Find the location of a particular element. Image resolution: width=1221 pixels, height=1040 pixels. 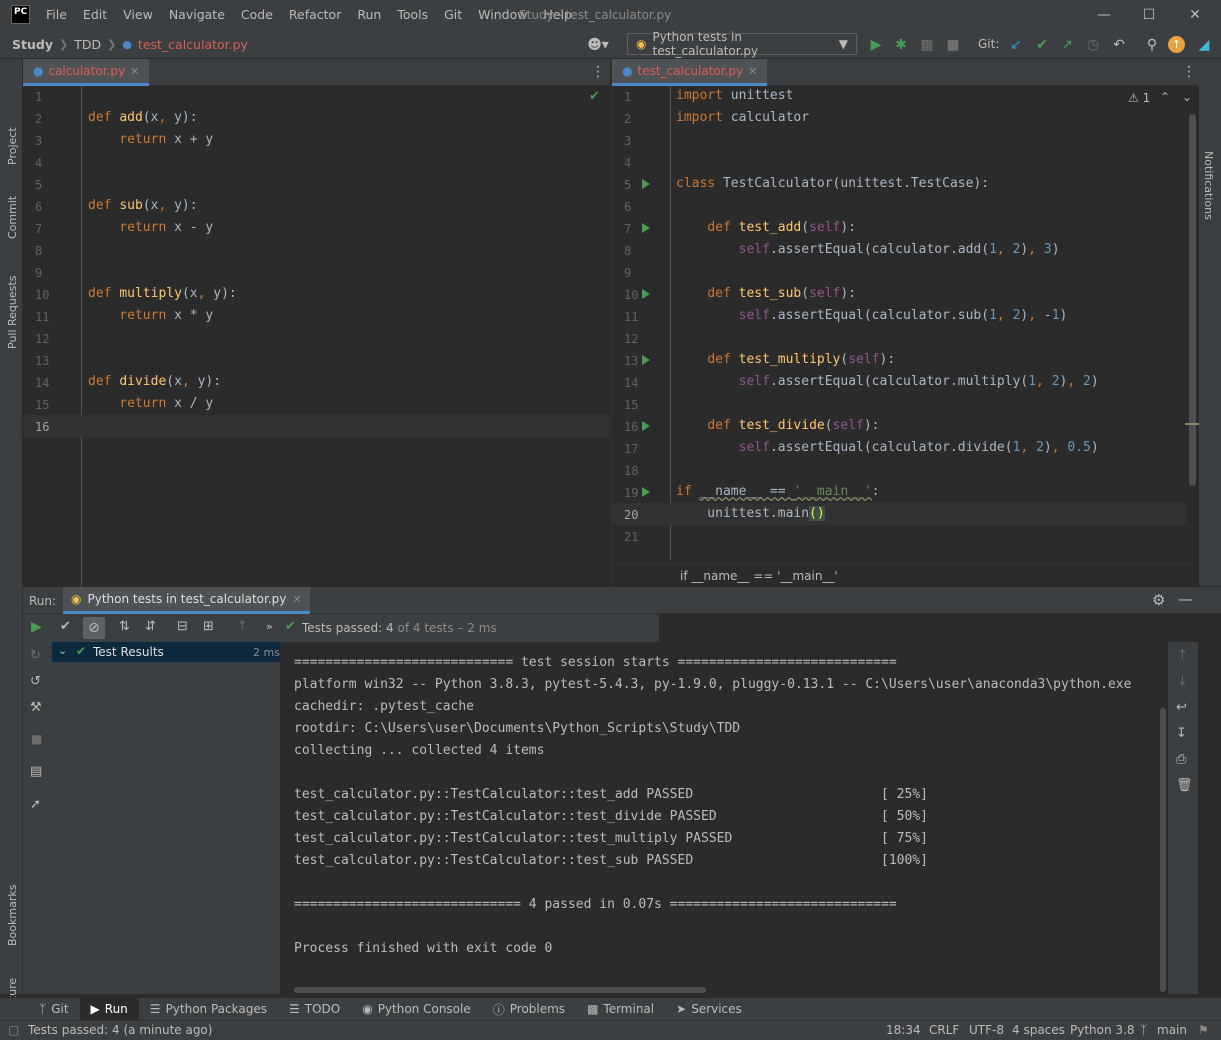

toggle-auto-test-icon: ↺ is located at coordinates (35, 681).